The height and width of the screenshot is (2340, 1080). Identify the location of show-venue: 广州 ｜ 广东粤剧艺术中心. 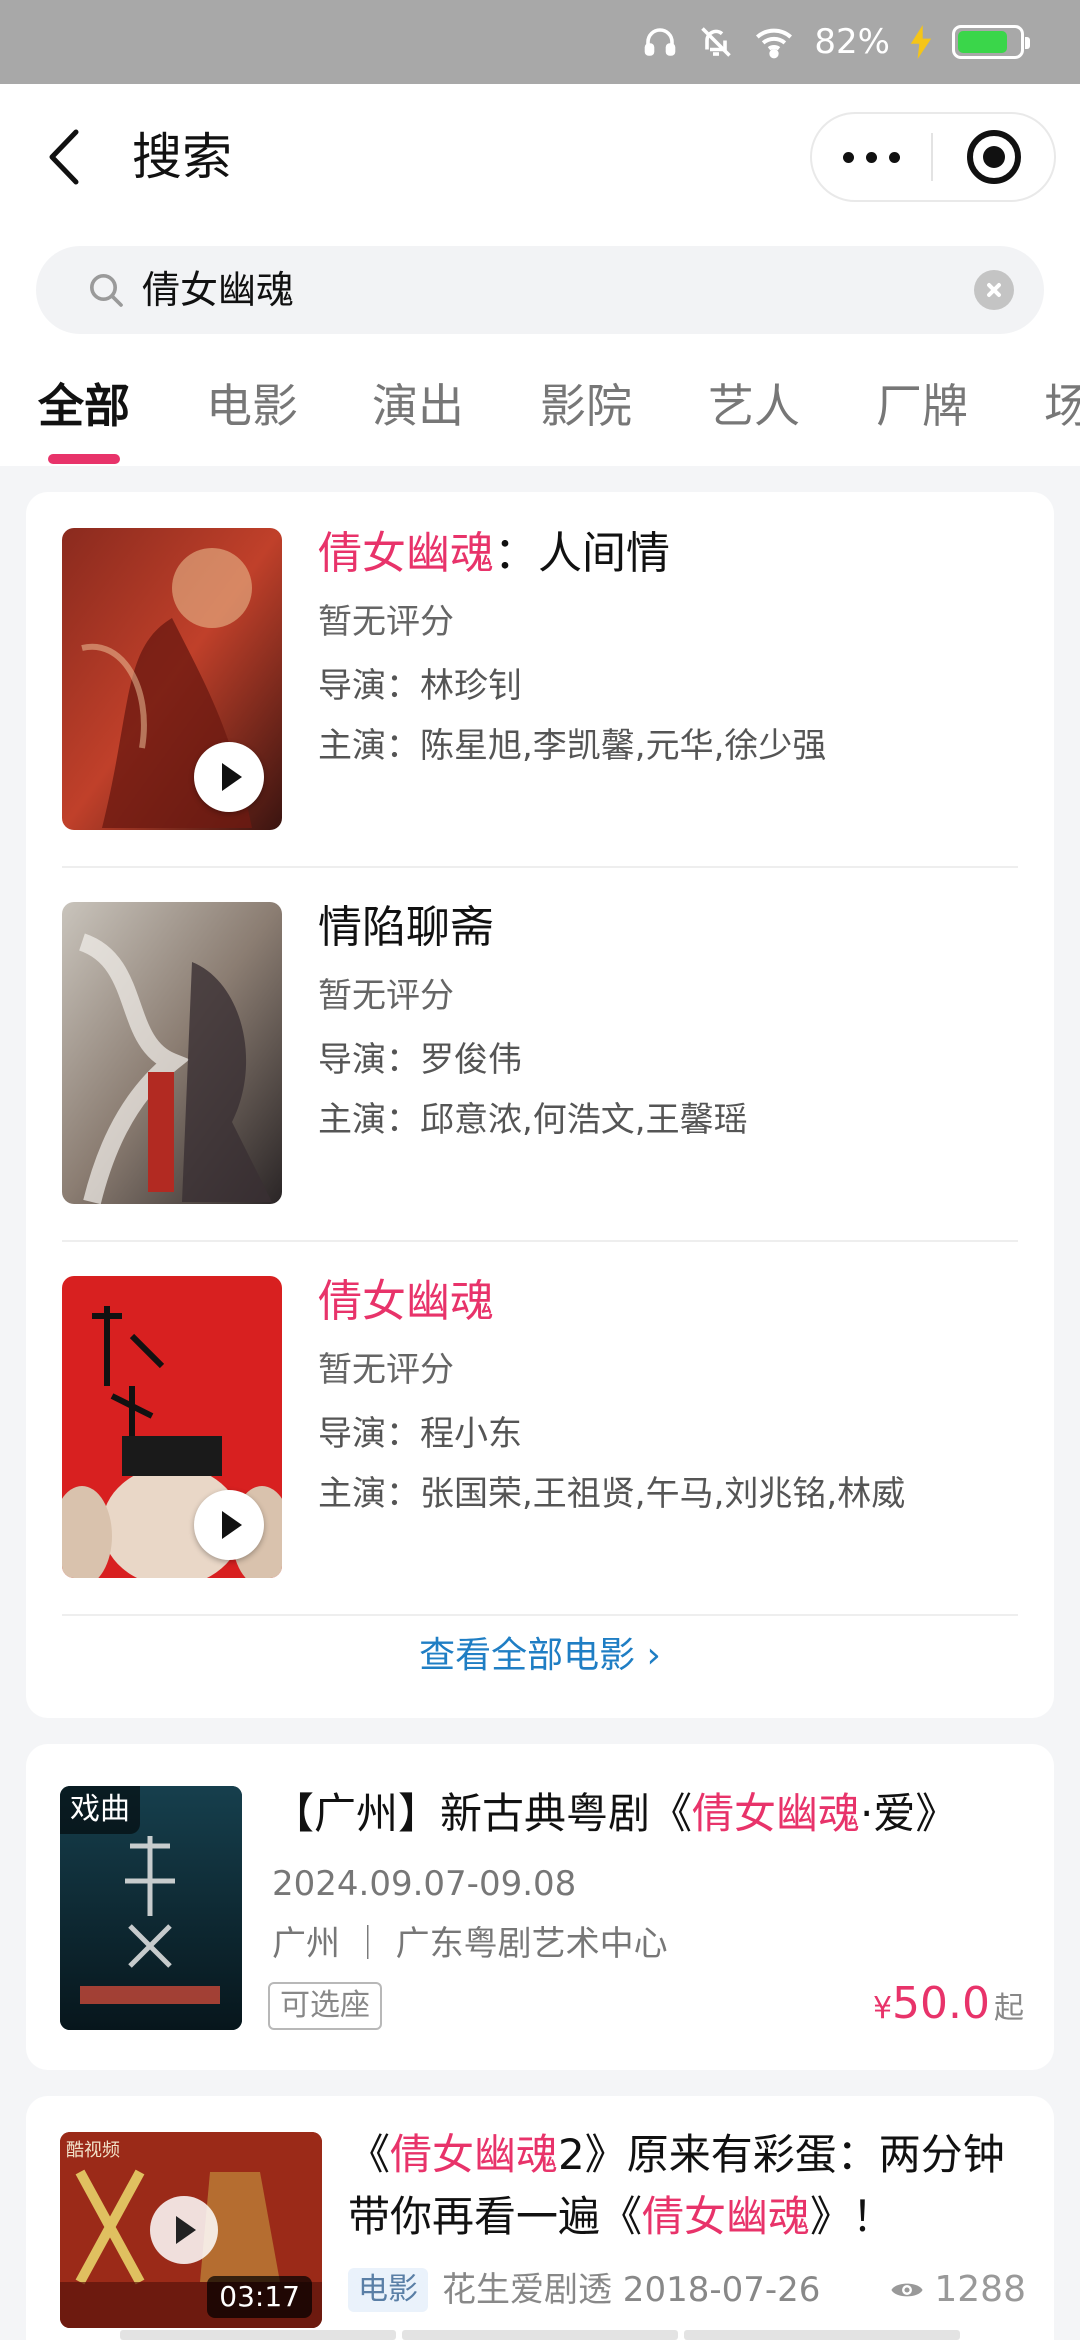
(470, 1944).